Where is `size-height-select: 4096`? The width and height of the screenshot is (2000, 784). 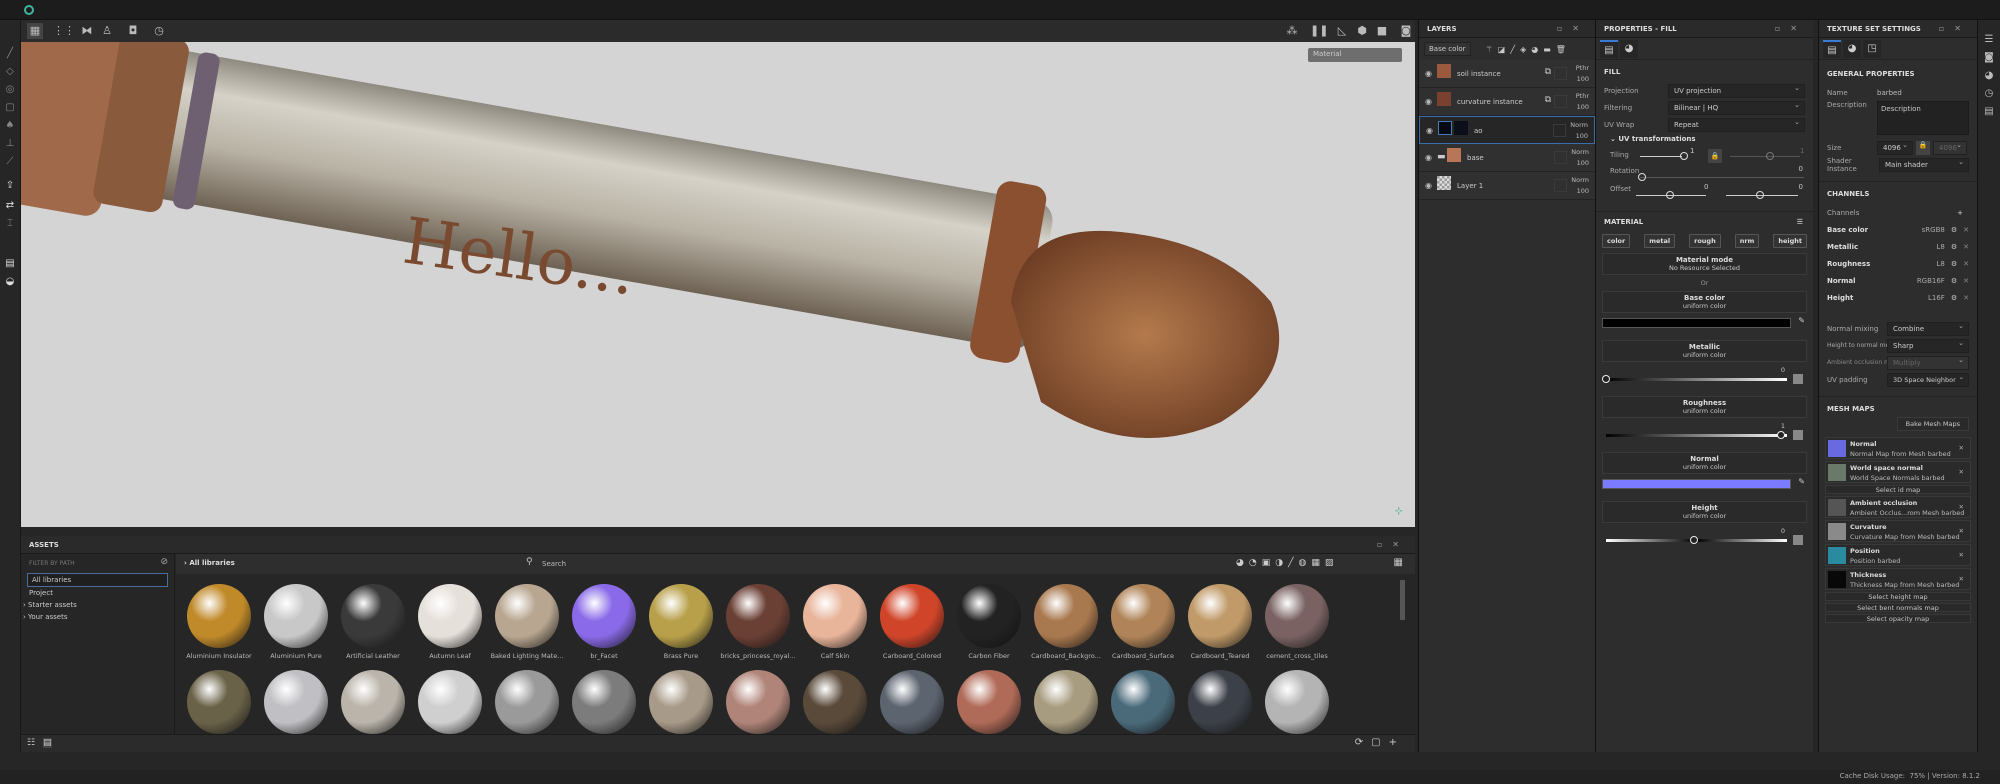 size-height-select: 4096 is located at coordinates (1950, 147).